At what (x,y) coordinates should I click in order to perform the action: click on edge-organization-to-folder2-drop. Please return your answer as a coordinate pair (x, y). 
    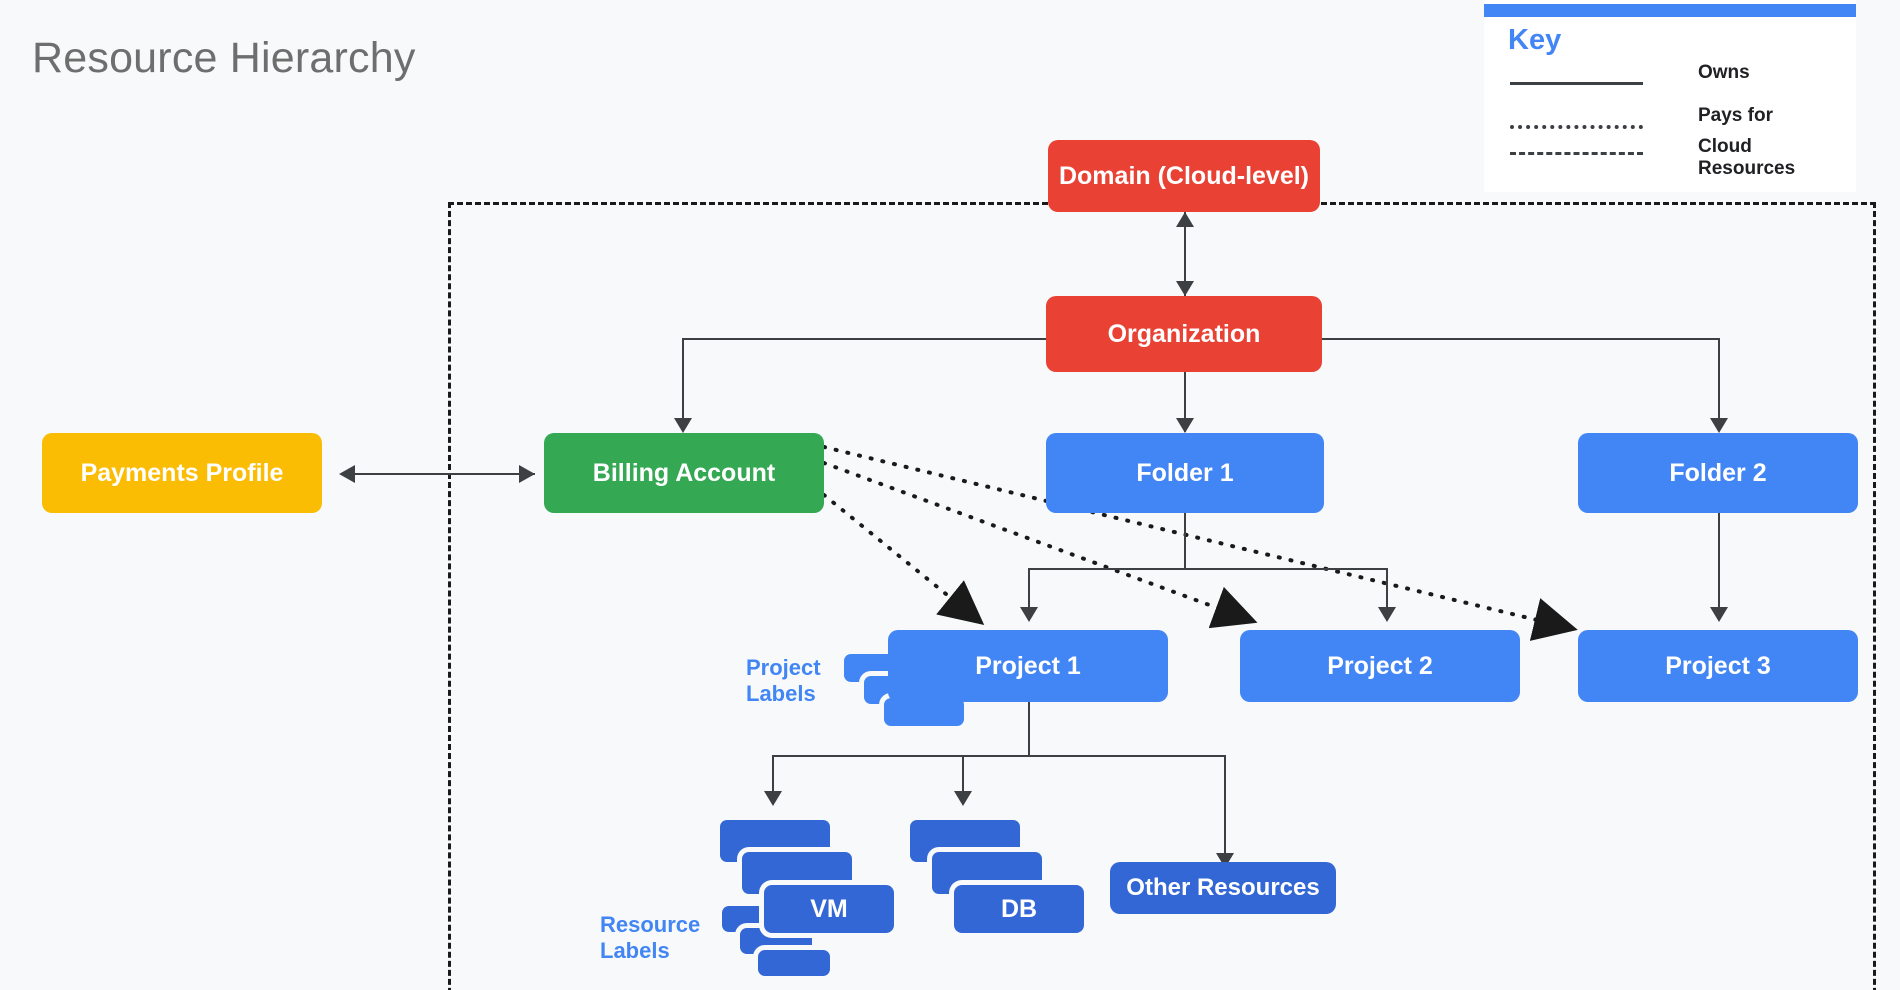
    Looking at the image, I should click on (1719, 380).